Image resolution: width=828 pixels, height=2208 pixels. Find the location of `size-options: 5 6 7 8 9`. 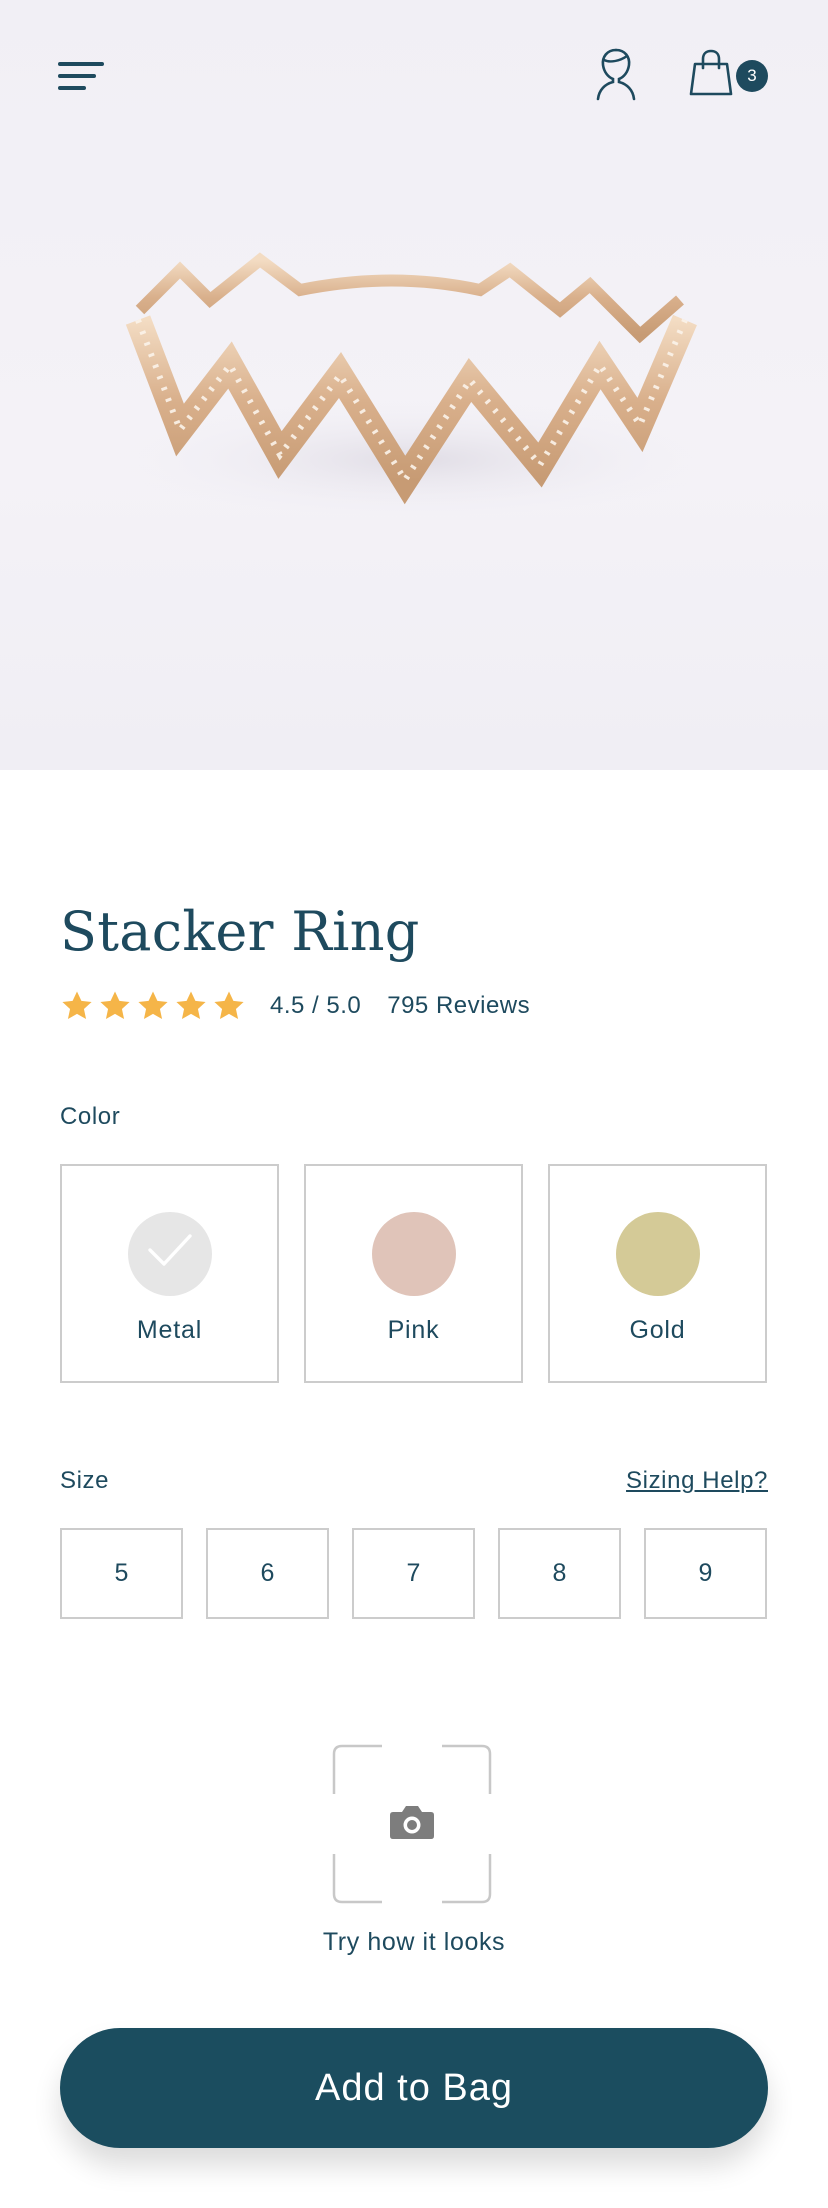

size-options: 5 6 7 8 9 is located at coordinates (413, 1573).